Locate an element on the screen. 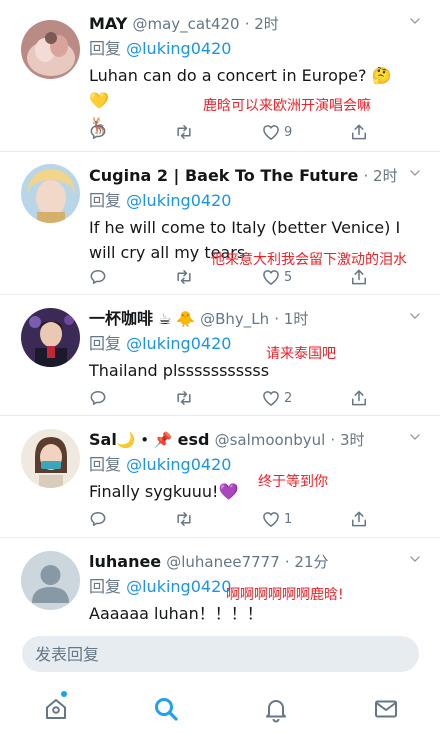 The height and width of the screenshot is (734, 440). display-name: luhanee is located at coordinates (125, 561).